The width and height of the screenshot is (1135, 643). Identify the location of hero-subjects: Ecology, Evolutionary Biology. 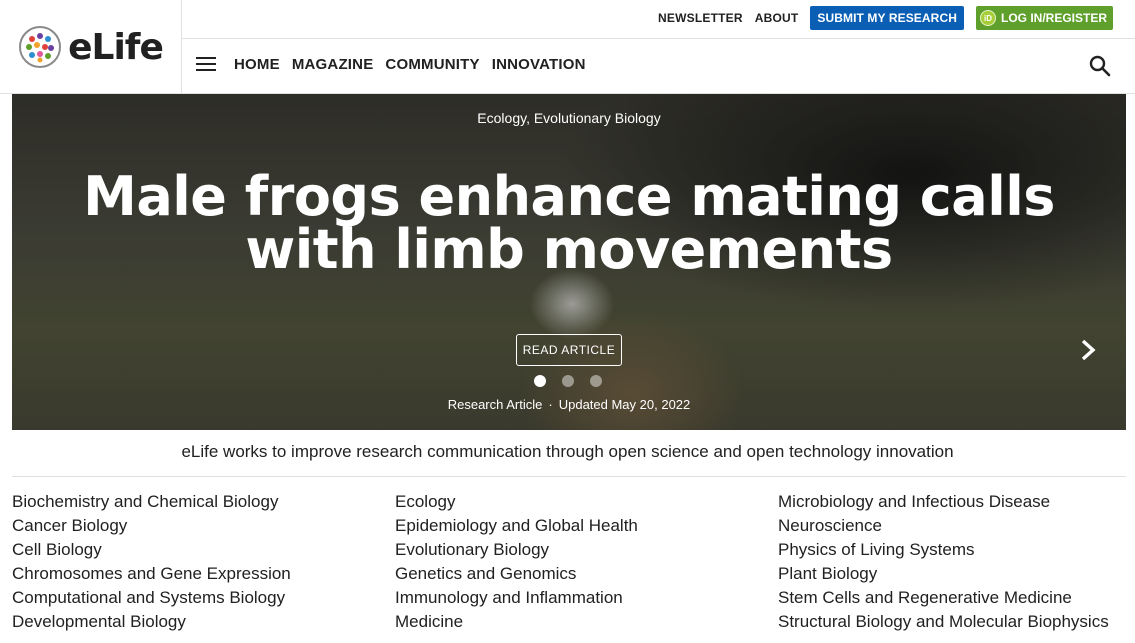
(569, 118).